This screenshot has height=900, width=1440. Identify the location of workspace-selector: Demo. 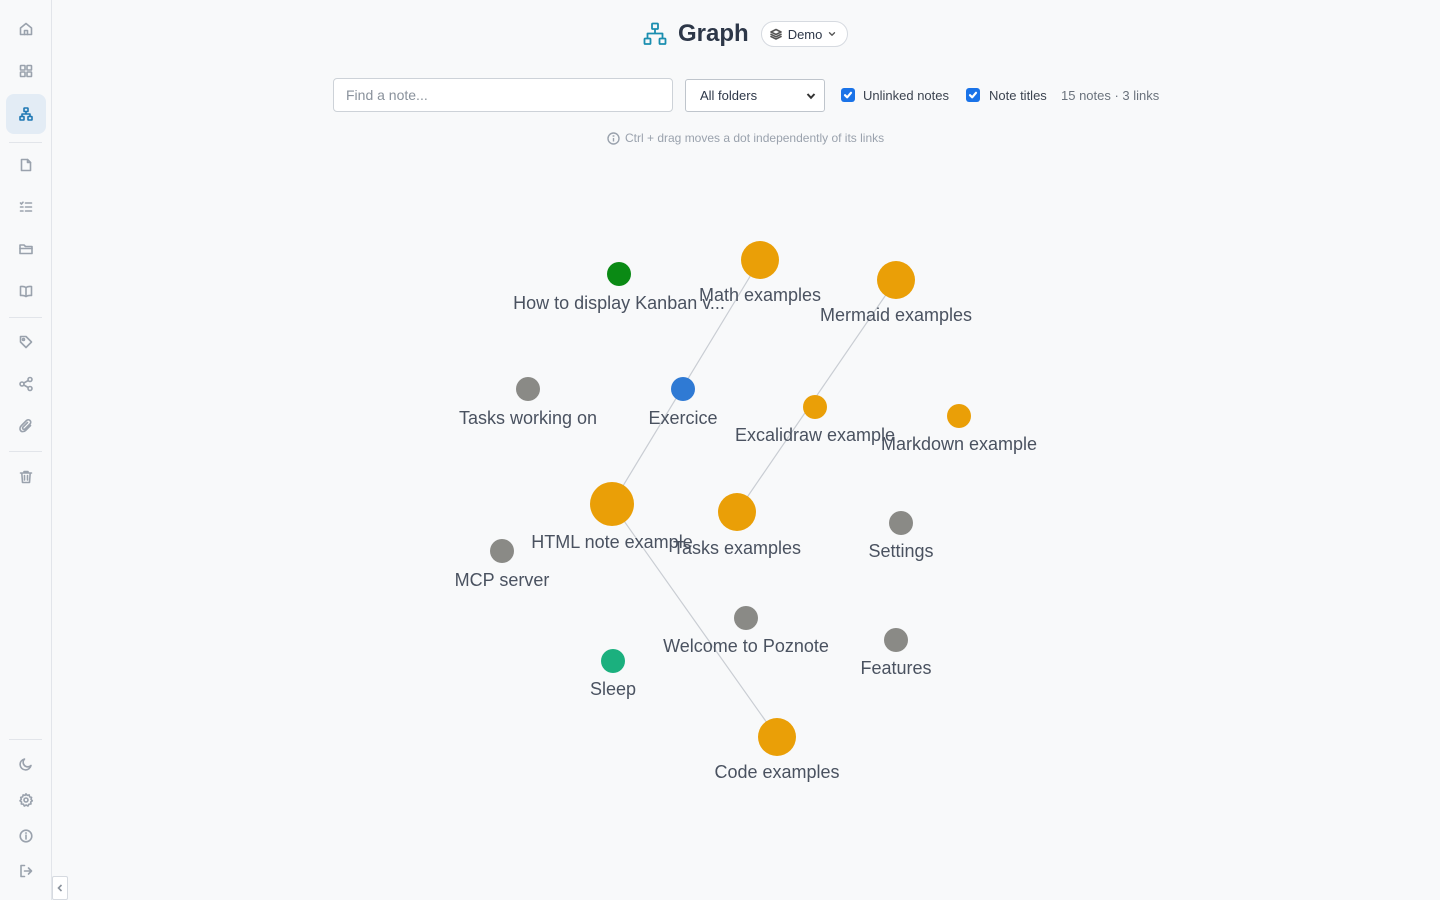
(804, 34).